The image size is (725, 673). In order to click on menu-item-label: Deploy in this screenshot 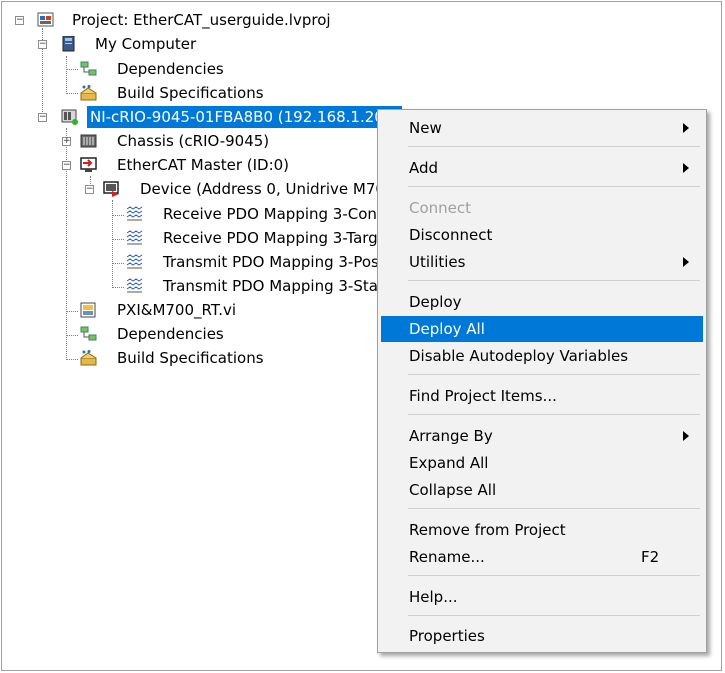, I will do `click(435, 302)`.